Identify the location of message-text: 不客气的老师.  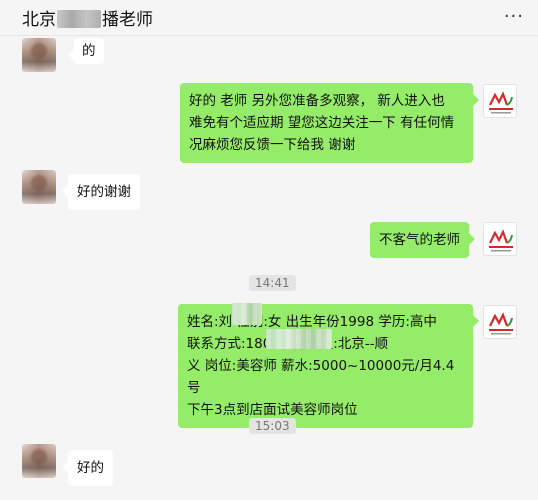
(419, 240).